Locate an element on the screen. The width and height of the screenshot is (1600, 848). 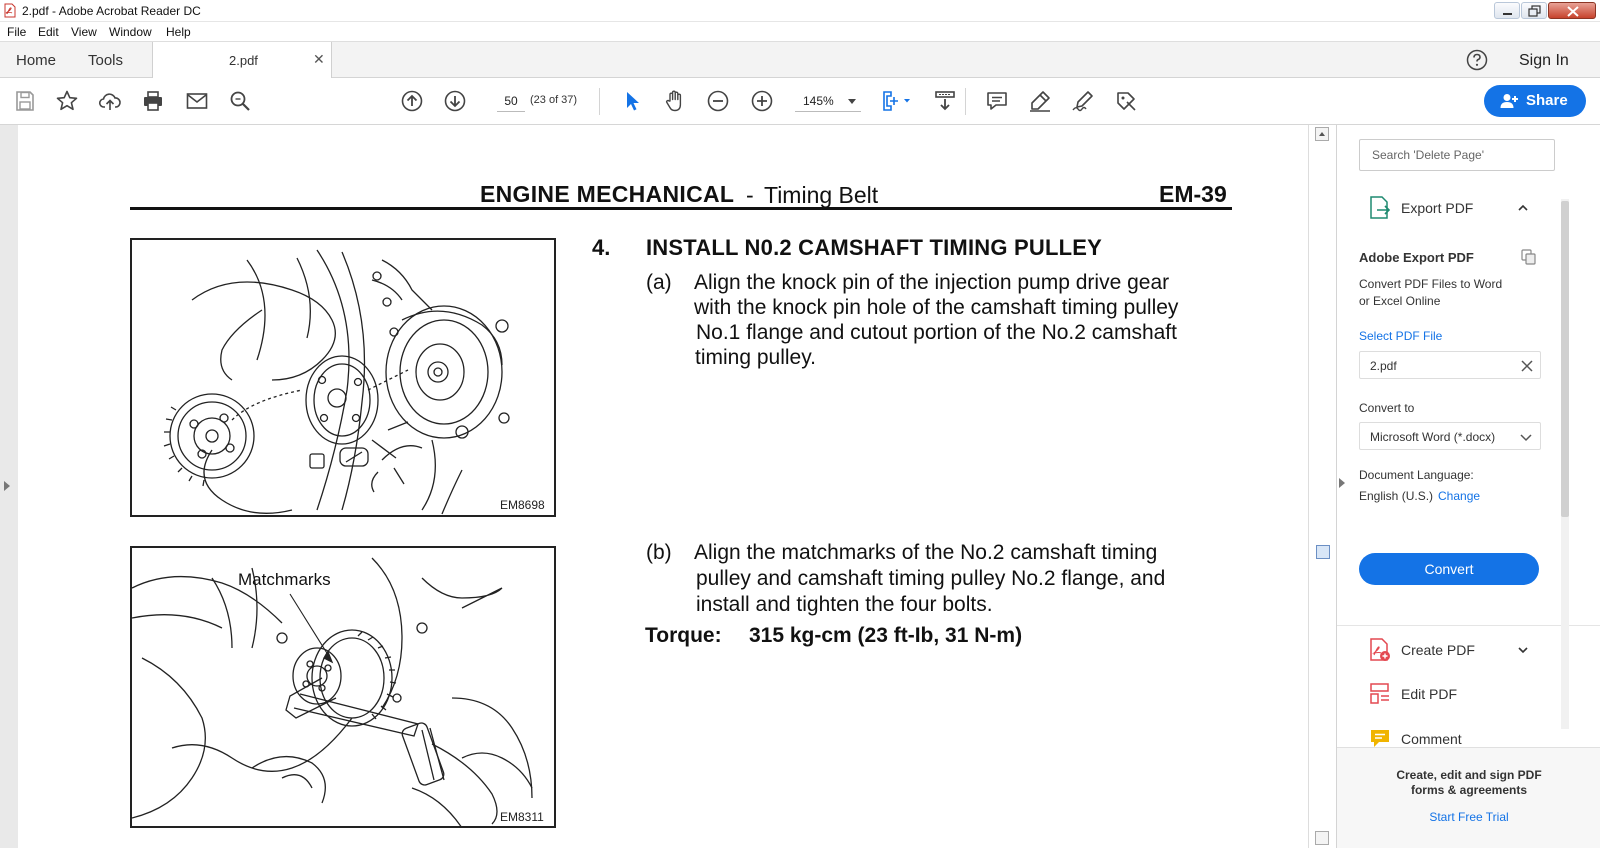
more-tools-icon is located at coordinates (1126, 101).